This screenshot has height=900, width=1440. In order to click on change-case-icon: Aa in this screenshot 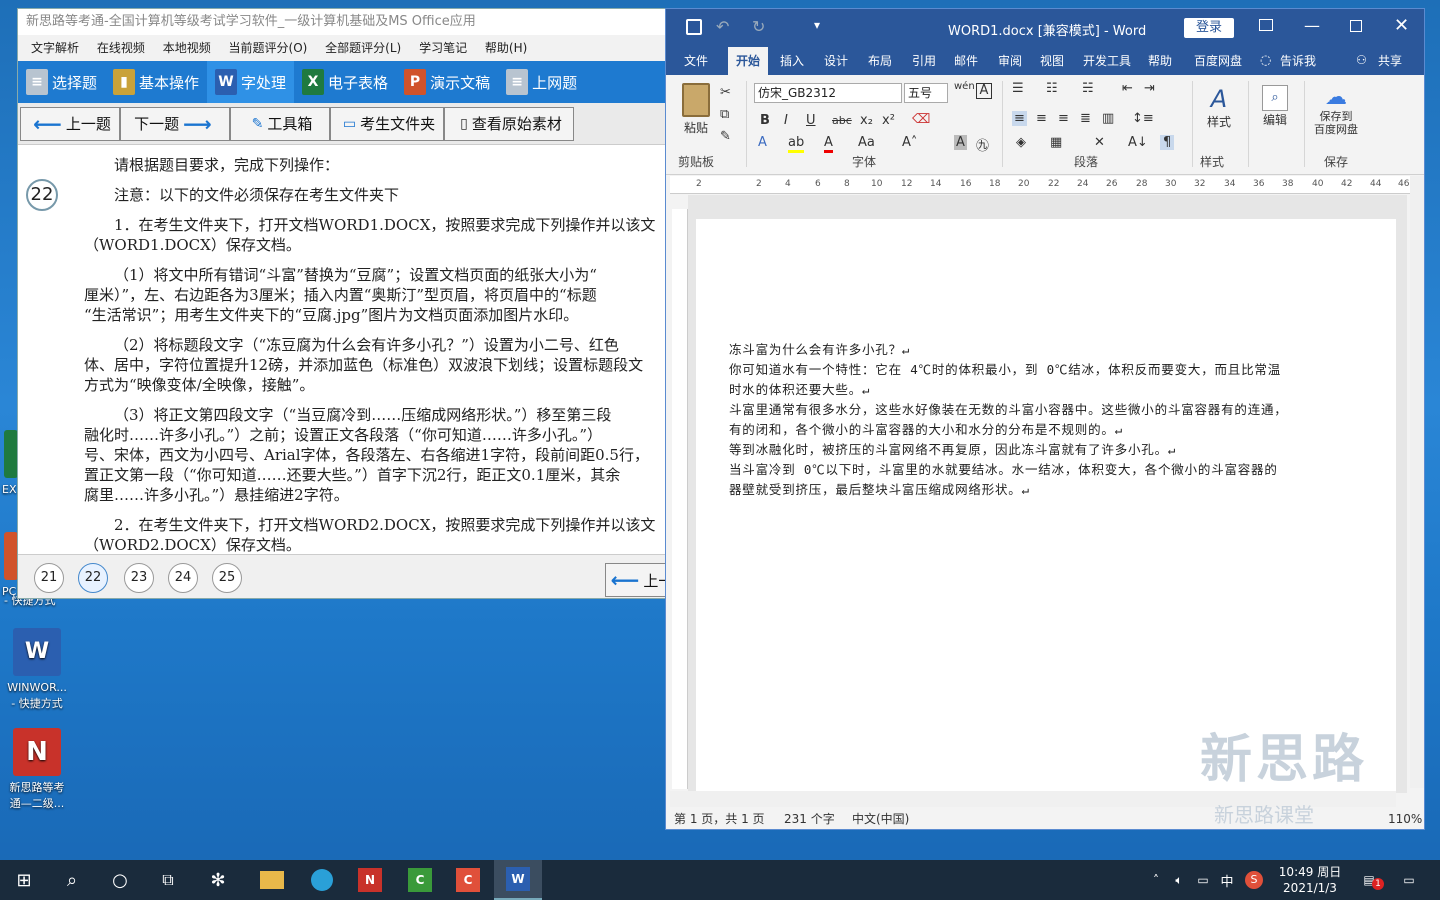, I will do `click(866, 142)`.